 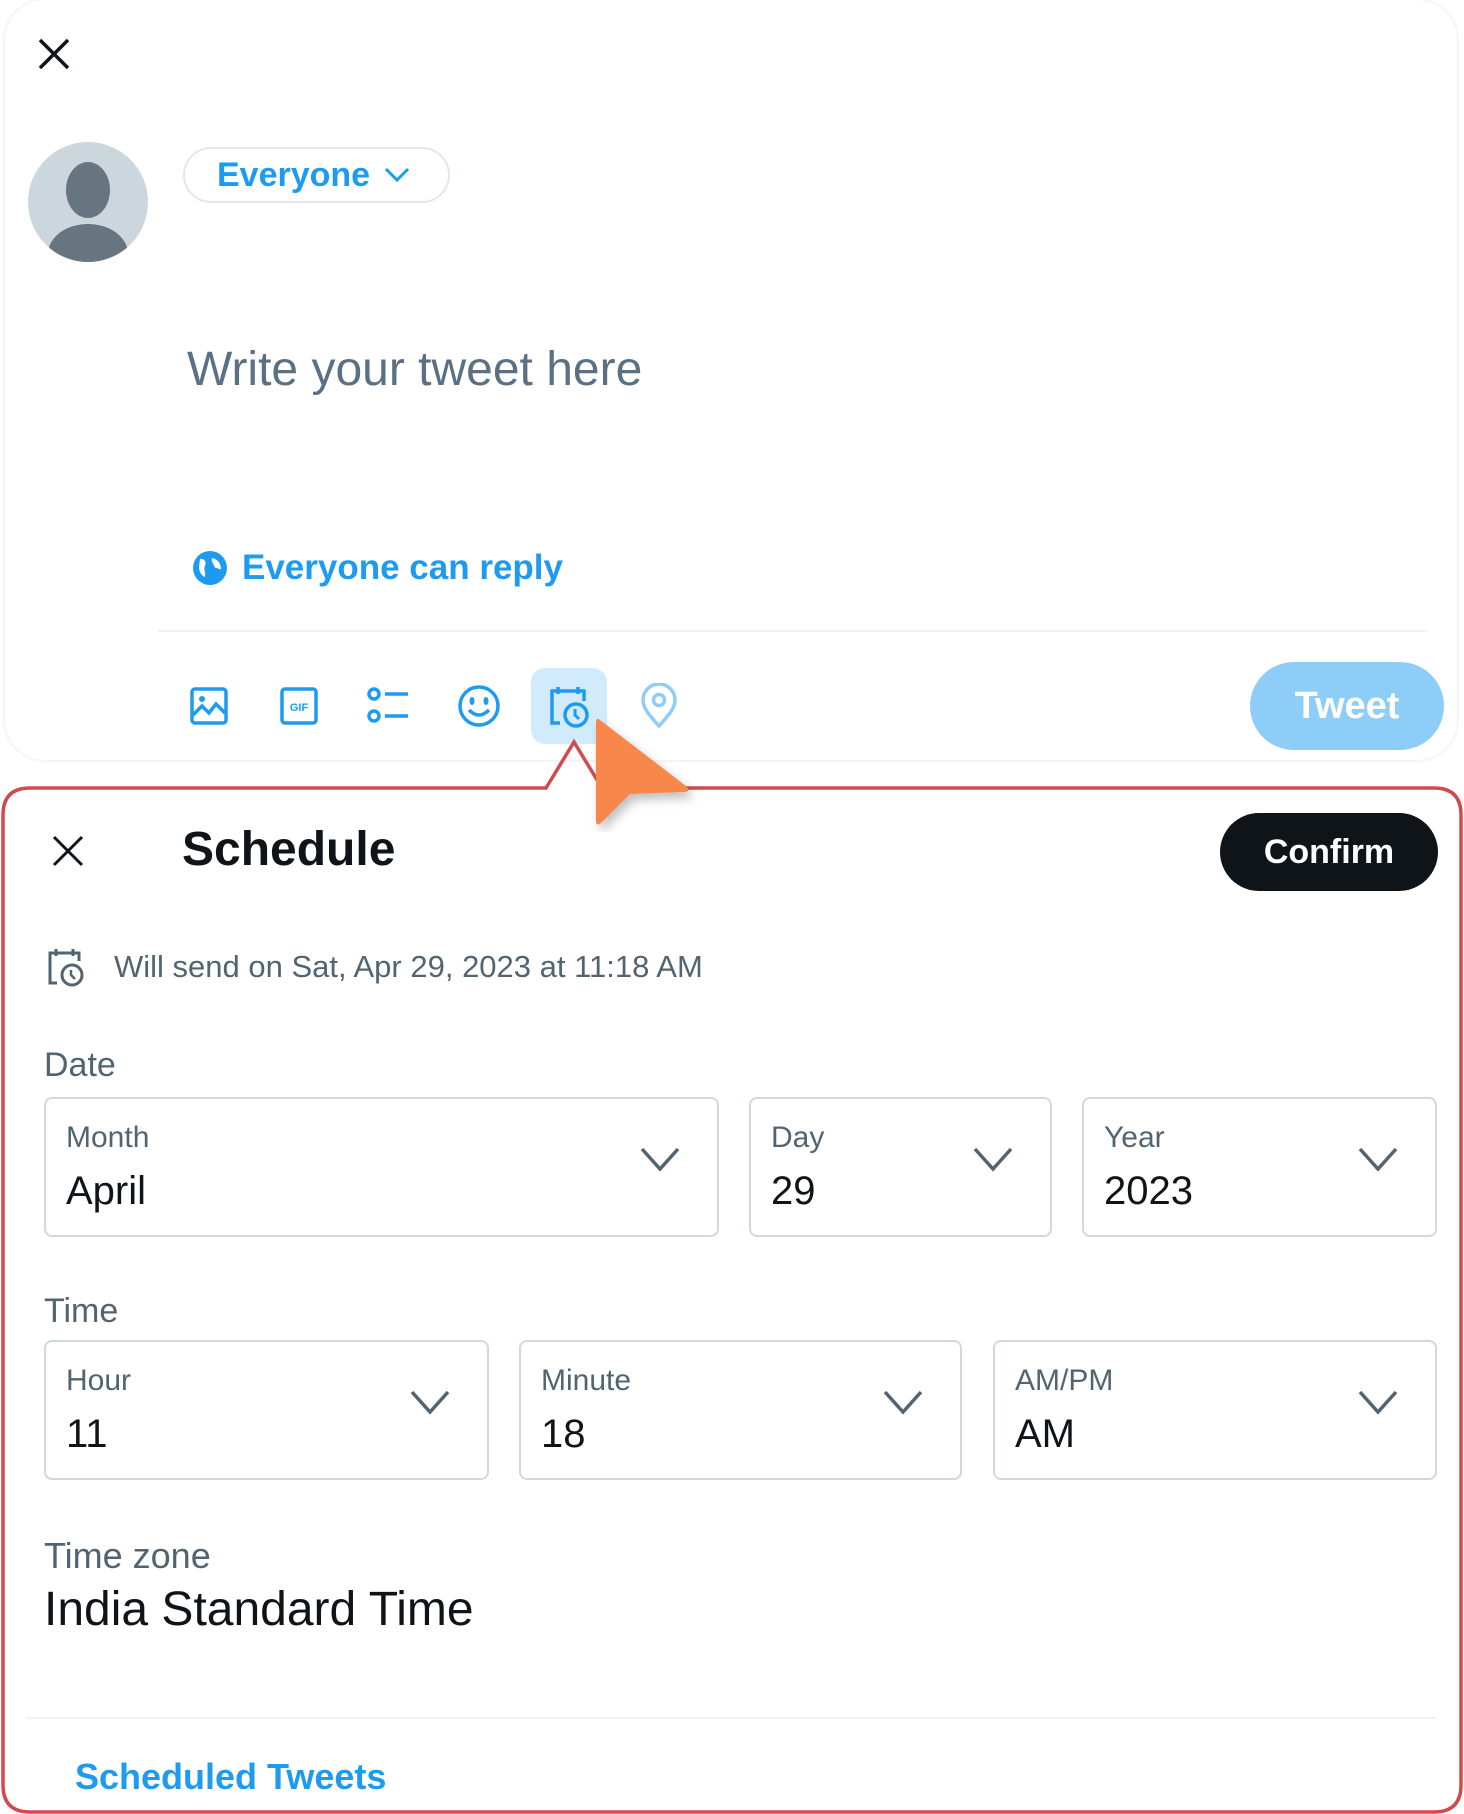 What do you see at coordinates (230, 1777) in the screenshot?
I see `scheduled-tweets-link: Scheduled Tweets` at bounding box center [230, 1777].